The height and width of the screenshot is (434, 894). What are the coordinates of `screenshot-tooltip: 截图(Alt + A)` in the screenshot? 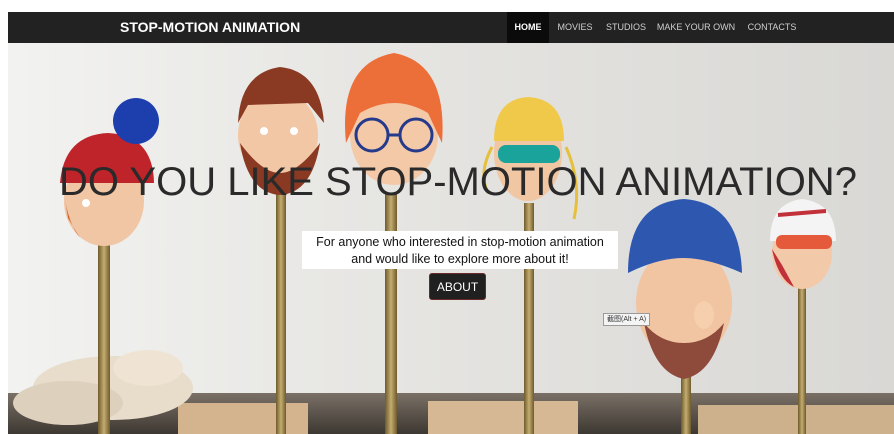 It's located at (627, 319).